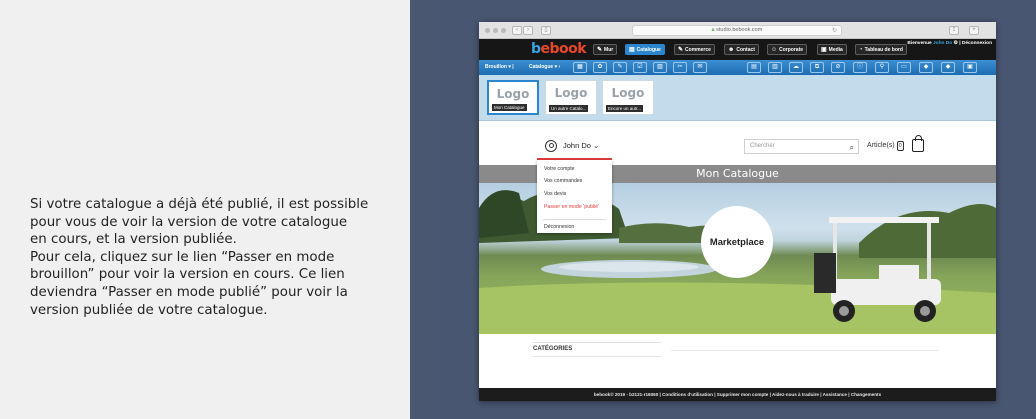  Describe the element at coordinates (680, 67) in the screenshot. I see `toolbar-tool-icon: ✂` at that location.